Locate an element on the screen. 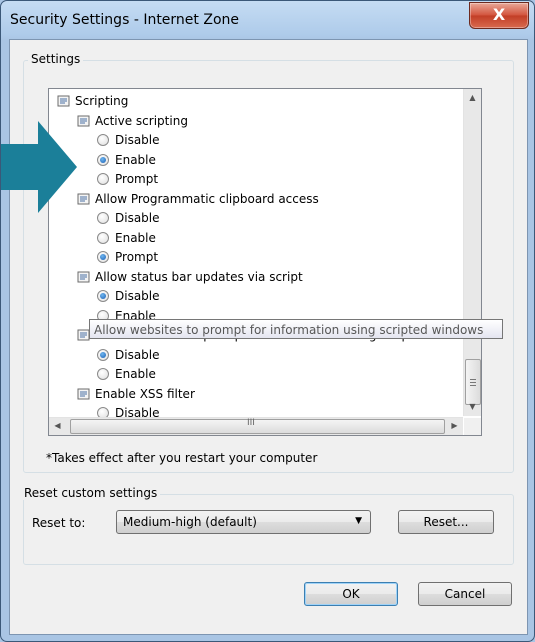 The image size is (535, 642). ok-button: OK is located at coordinates (351, 594).